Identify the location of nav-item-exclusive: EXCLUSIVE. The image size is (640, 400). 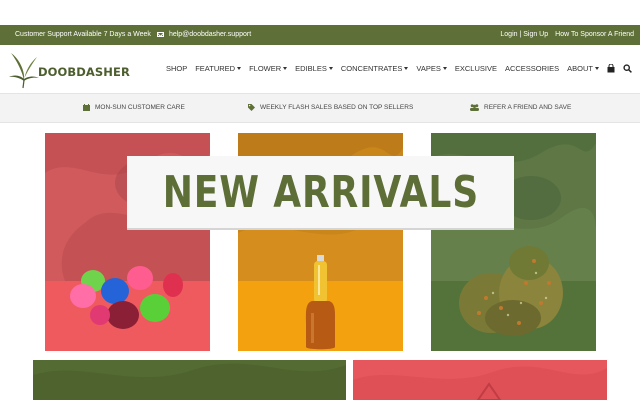
(476, 68).